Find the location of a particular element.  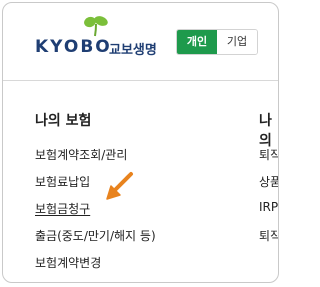

sprout-icon is located at coordinates (96, 26).